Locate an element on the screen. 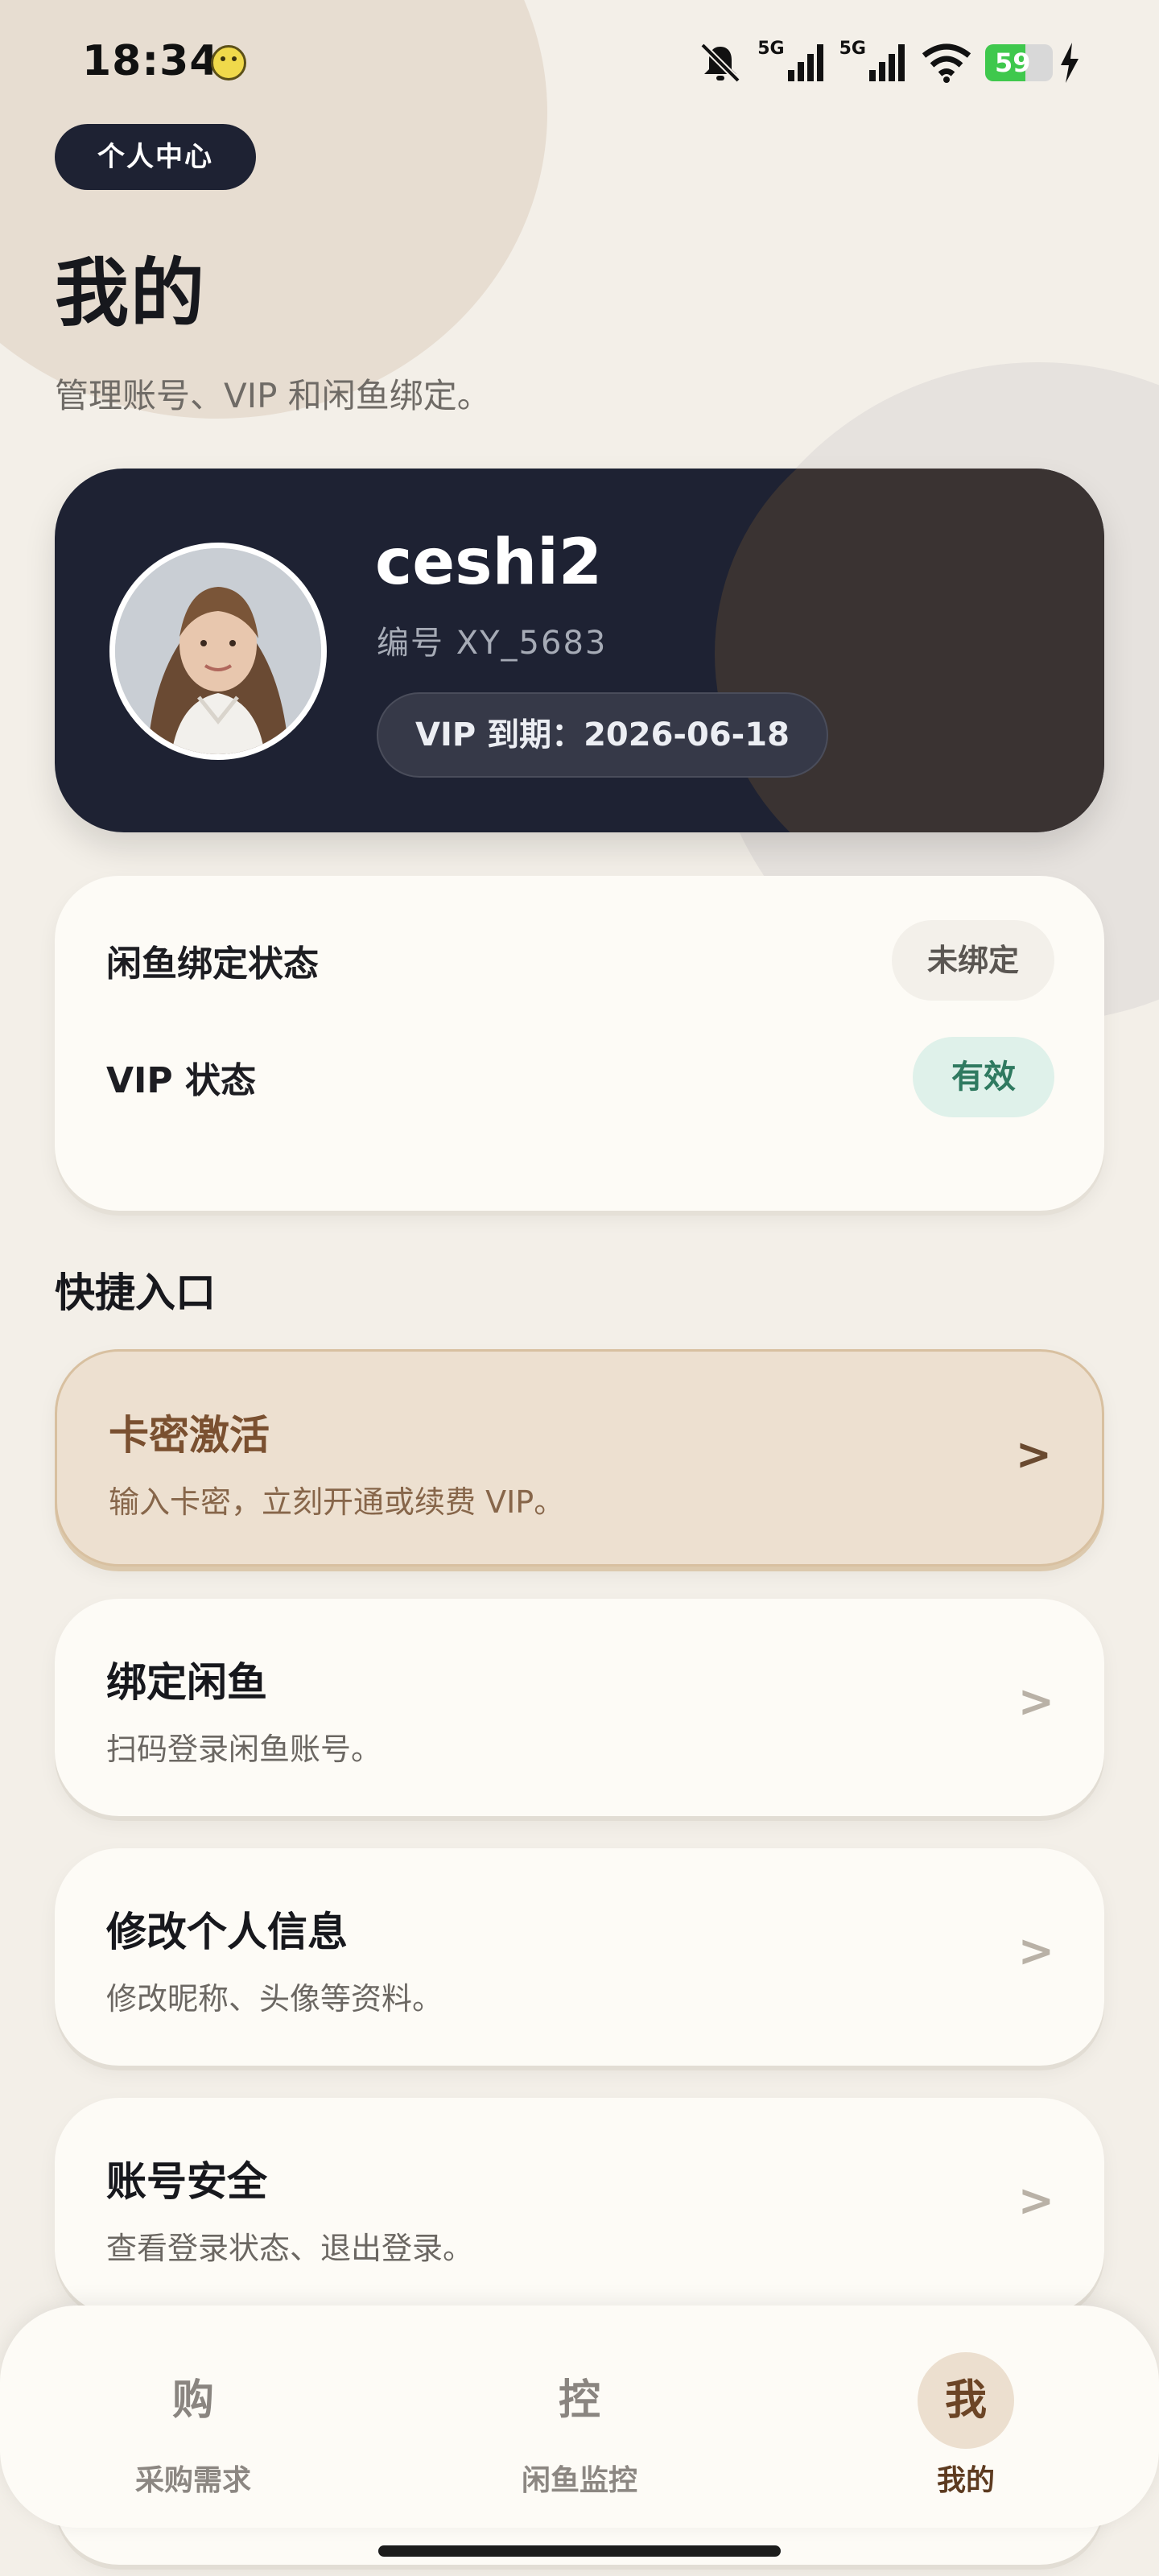  notification-emoji-icon is located at coordinates (228, 62).